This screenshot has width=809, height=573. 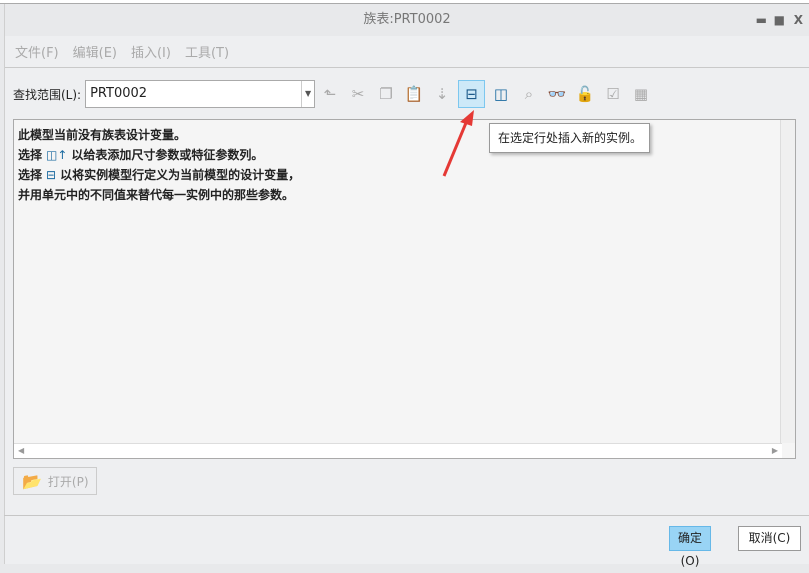 What do you see at coordinates (442, 94) in the screenshot?
I see `fill-down-icon: ⇣` at bounding box center [442, 94].